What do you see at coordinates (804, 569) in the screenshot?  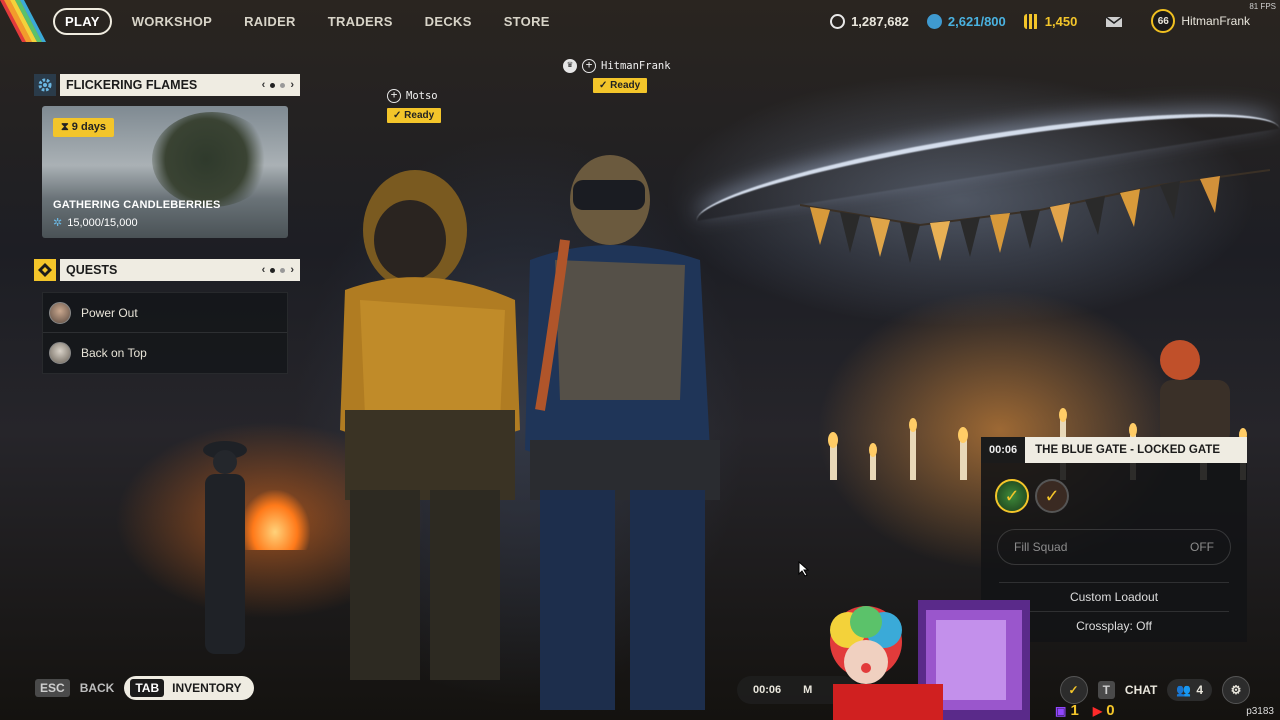 I see `mouse-cursor-icon` at bounding box center [804, 569].